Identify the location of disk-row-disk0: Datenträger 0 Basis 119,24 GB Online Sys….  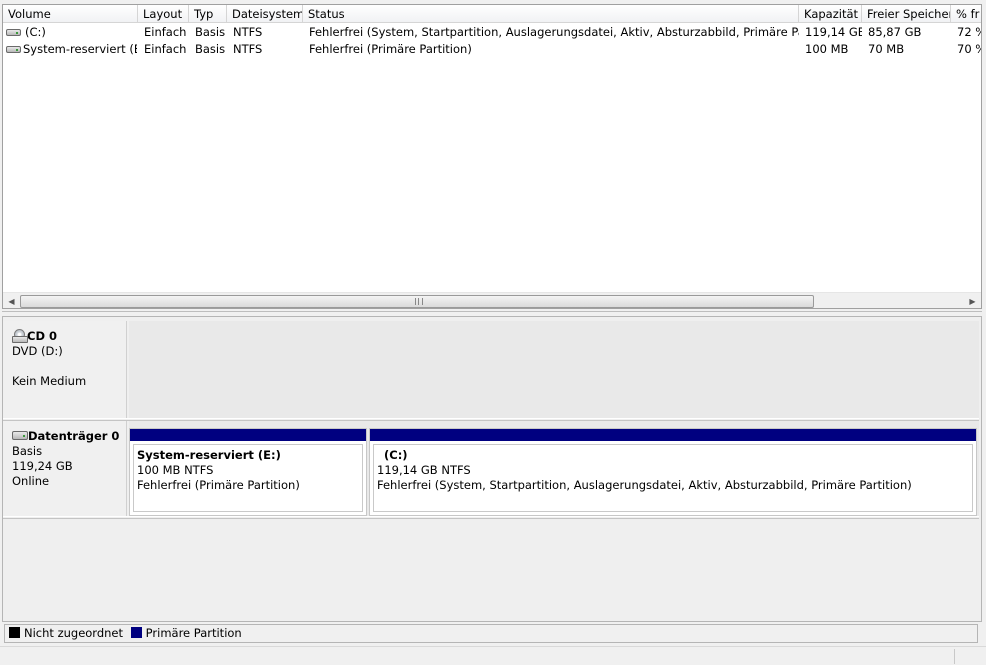
(491, 469).